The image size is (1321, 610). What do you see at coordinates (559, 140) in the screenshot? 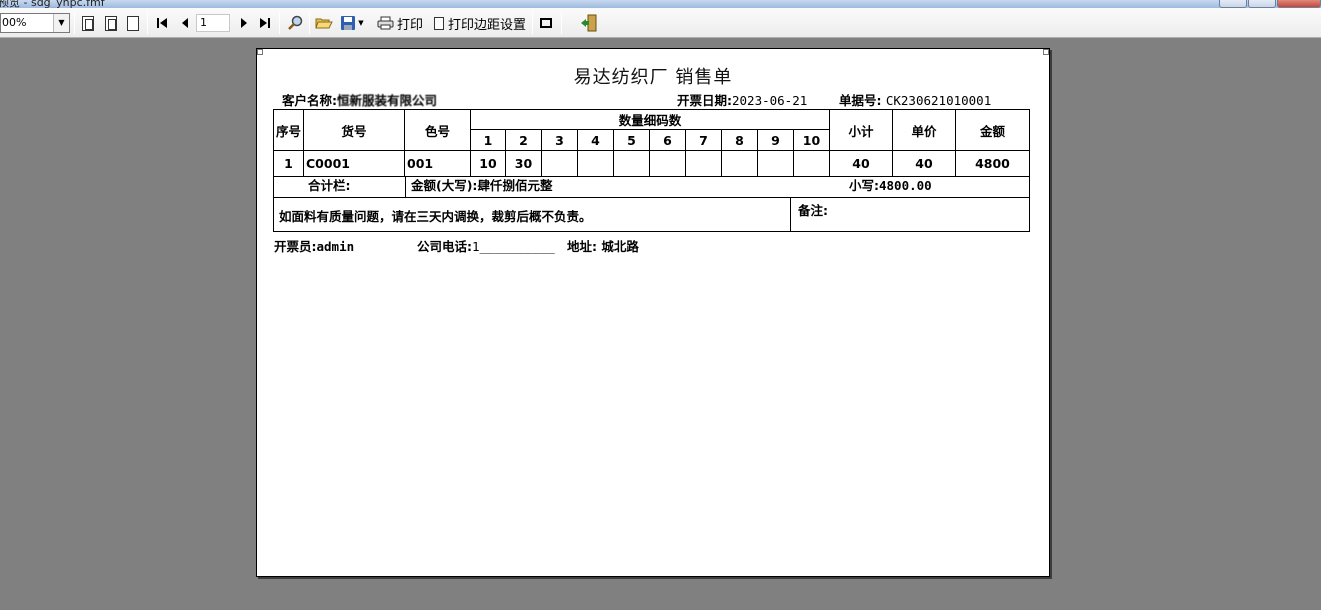
I see `size-header: 3` at bounding box center [559, 140].